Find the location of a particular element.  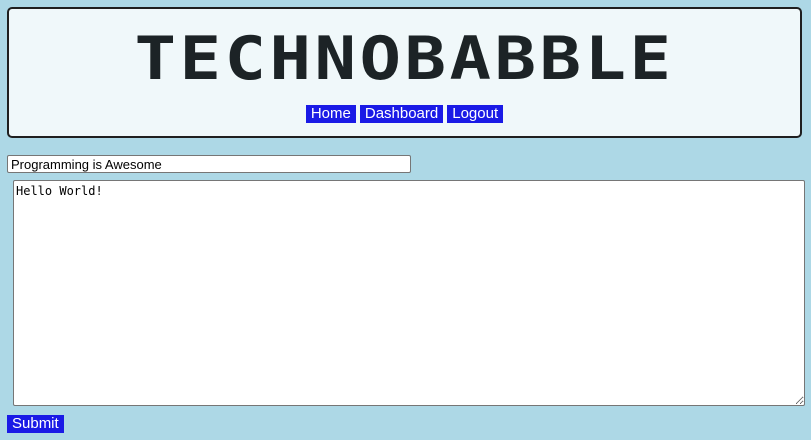

nav-dashboard-link: Dashboard is located at coordinates (401, 114).